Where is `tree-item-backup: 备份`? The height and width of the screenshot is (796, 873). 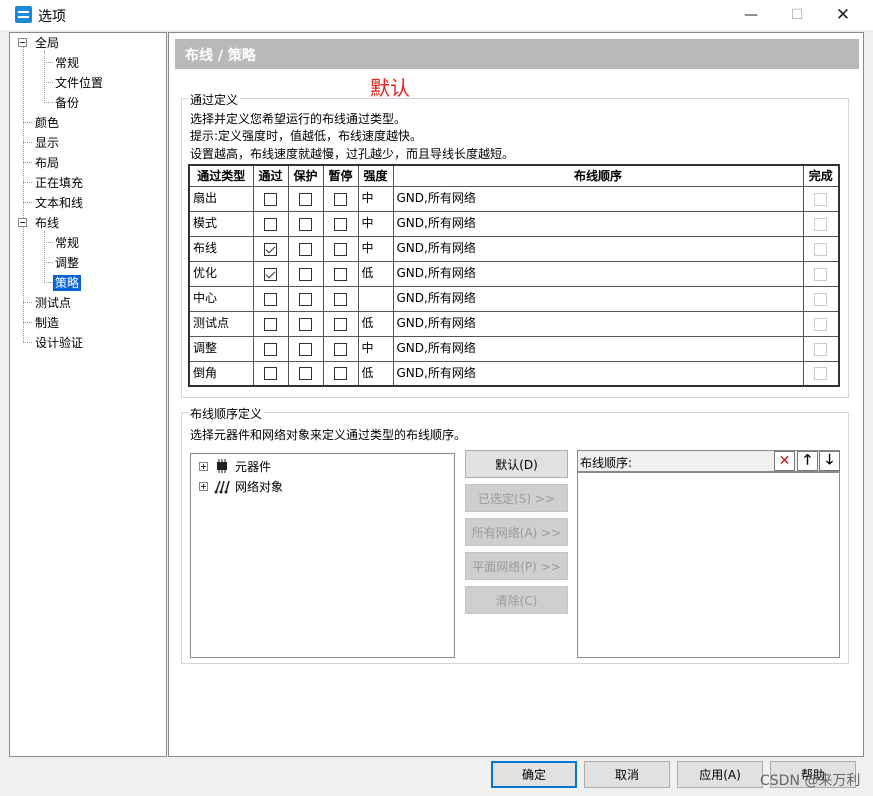
tree-item-backup: 备份 is located at coordinates (67, 103).